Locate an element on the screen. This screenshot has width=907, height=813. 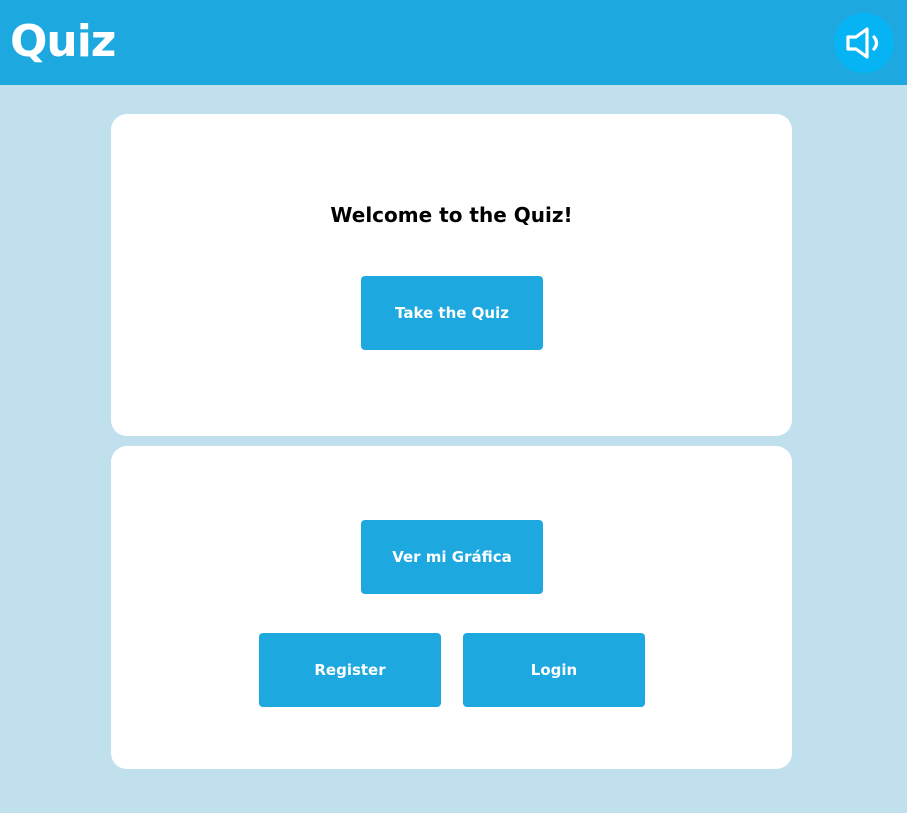
speaker-volume-icon is located at coordinates (862, 43).